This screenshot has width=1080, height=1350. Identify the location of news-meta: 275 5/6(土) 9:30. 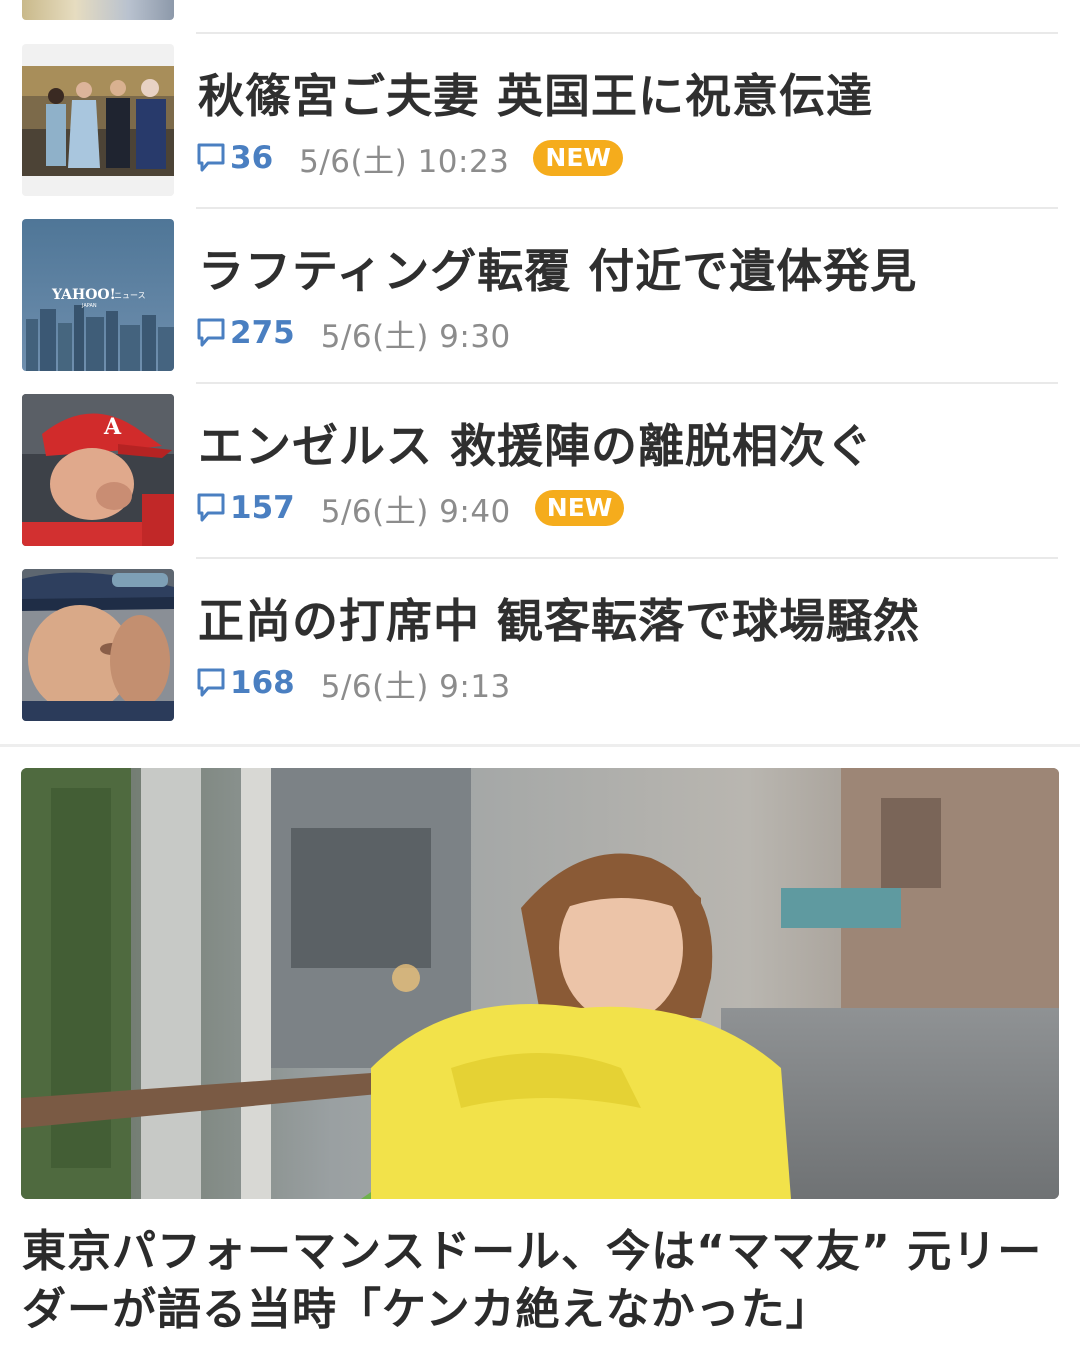
(353, 334).